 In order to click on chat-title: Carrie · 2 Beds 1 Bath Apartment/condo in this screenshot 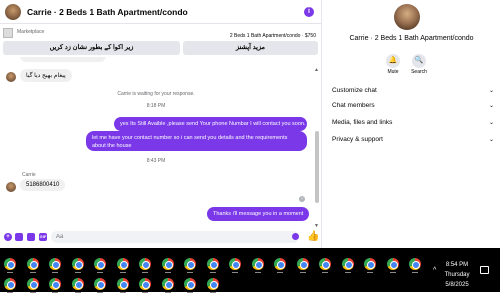, I will do `click(107, 12)`.